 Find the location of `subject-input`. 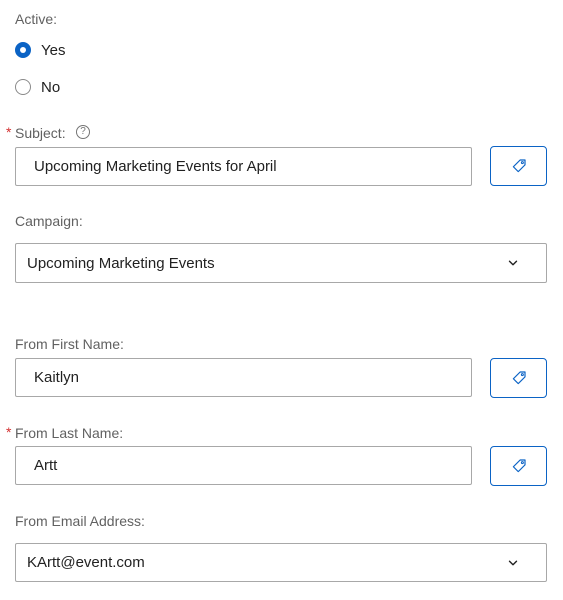

subject-input is located at coordinates (243, 166).